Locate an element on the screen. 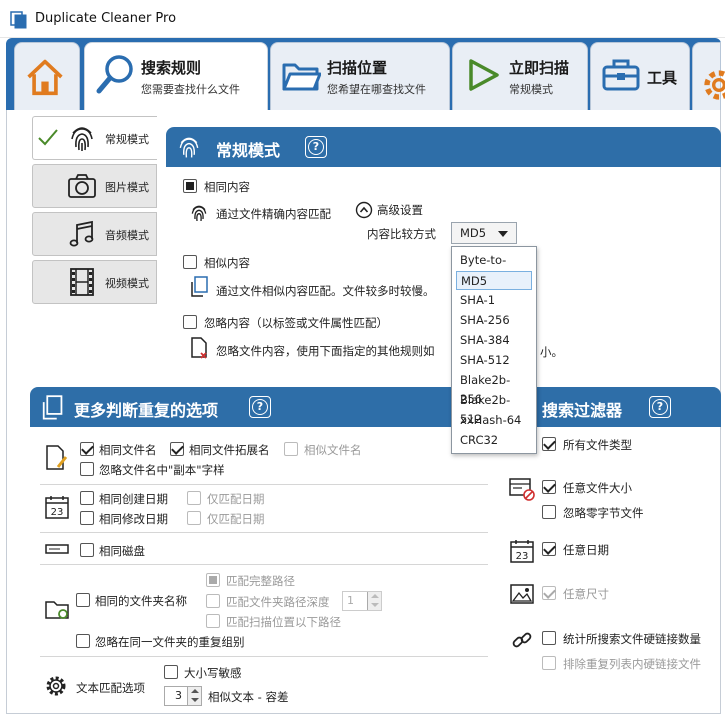 The width and height of the screenshot is (725, 718). dropdown-option: MD5 is located at coordinates (494, 280).